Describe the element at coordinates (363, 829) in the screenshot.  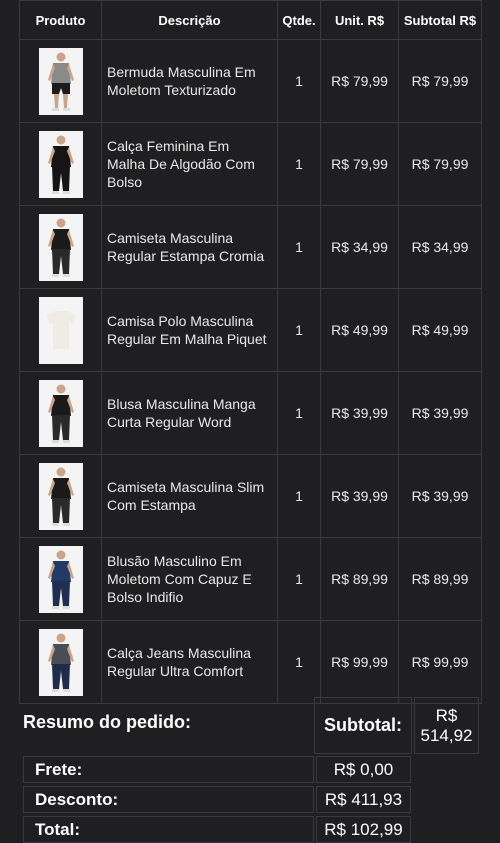
I see `total-value: R$ 102,99` at that location.